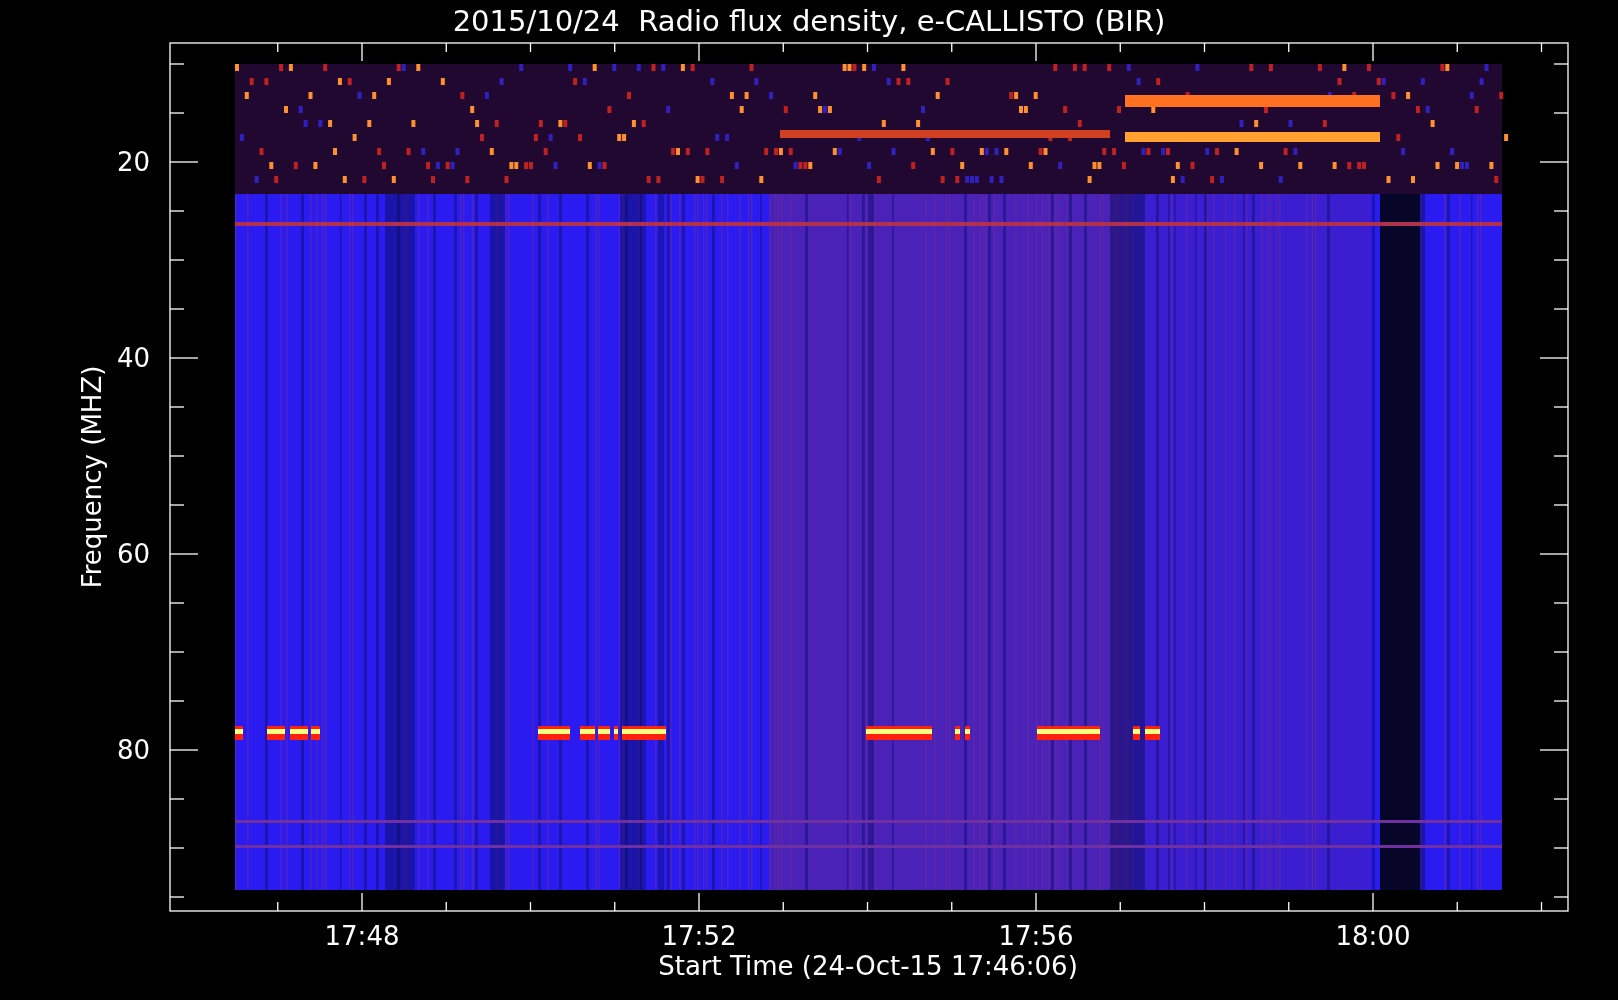  I want to click on plot-title: 2015/10/24 Radio flux density, e-CALLISTO (BIR), so click(809, 21).